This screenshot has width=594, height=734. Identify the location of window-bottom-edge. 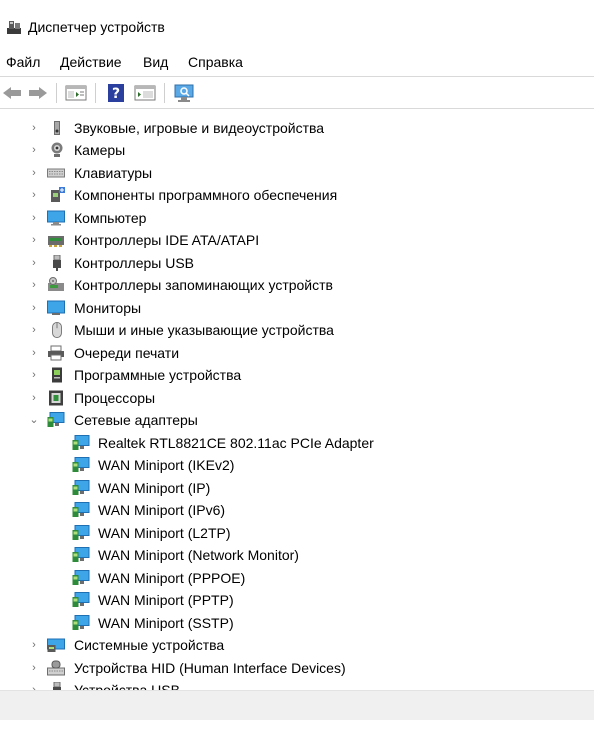
(297, 727).